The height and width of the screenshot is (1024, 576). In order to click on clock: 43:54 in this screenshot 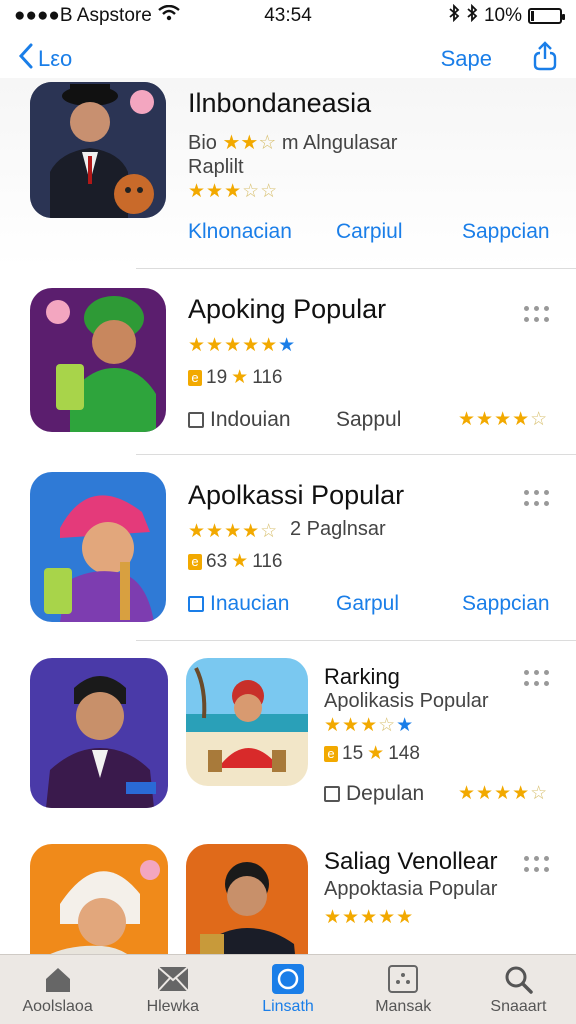, I will do `click(288, 15)`.